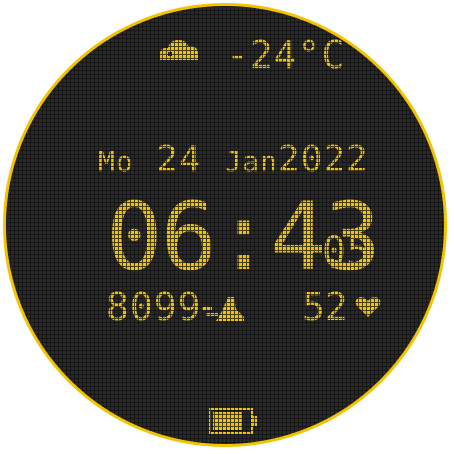 This screenshot has height=454, width=454. I want to click on heart-icon, so click(368, 308).